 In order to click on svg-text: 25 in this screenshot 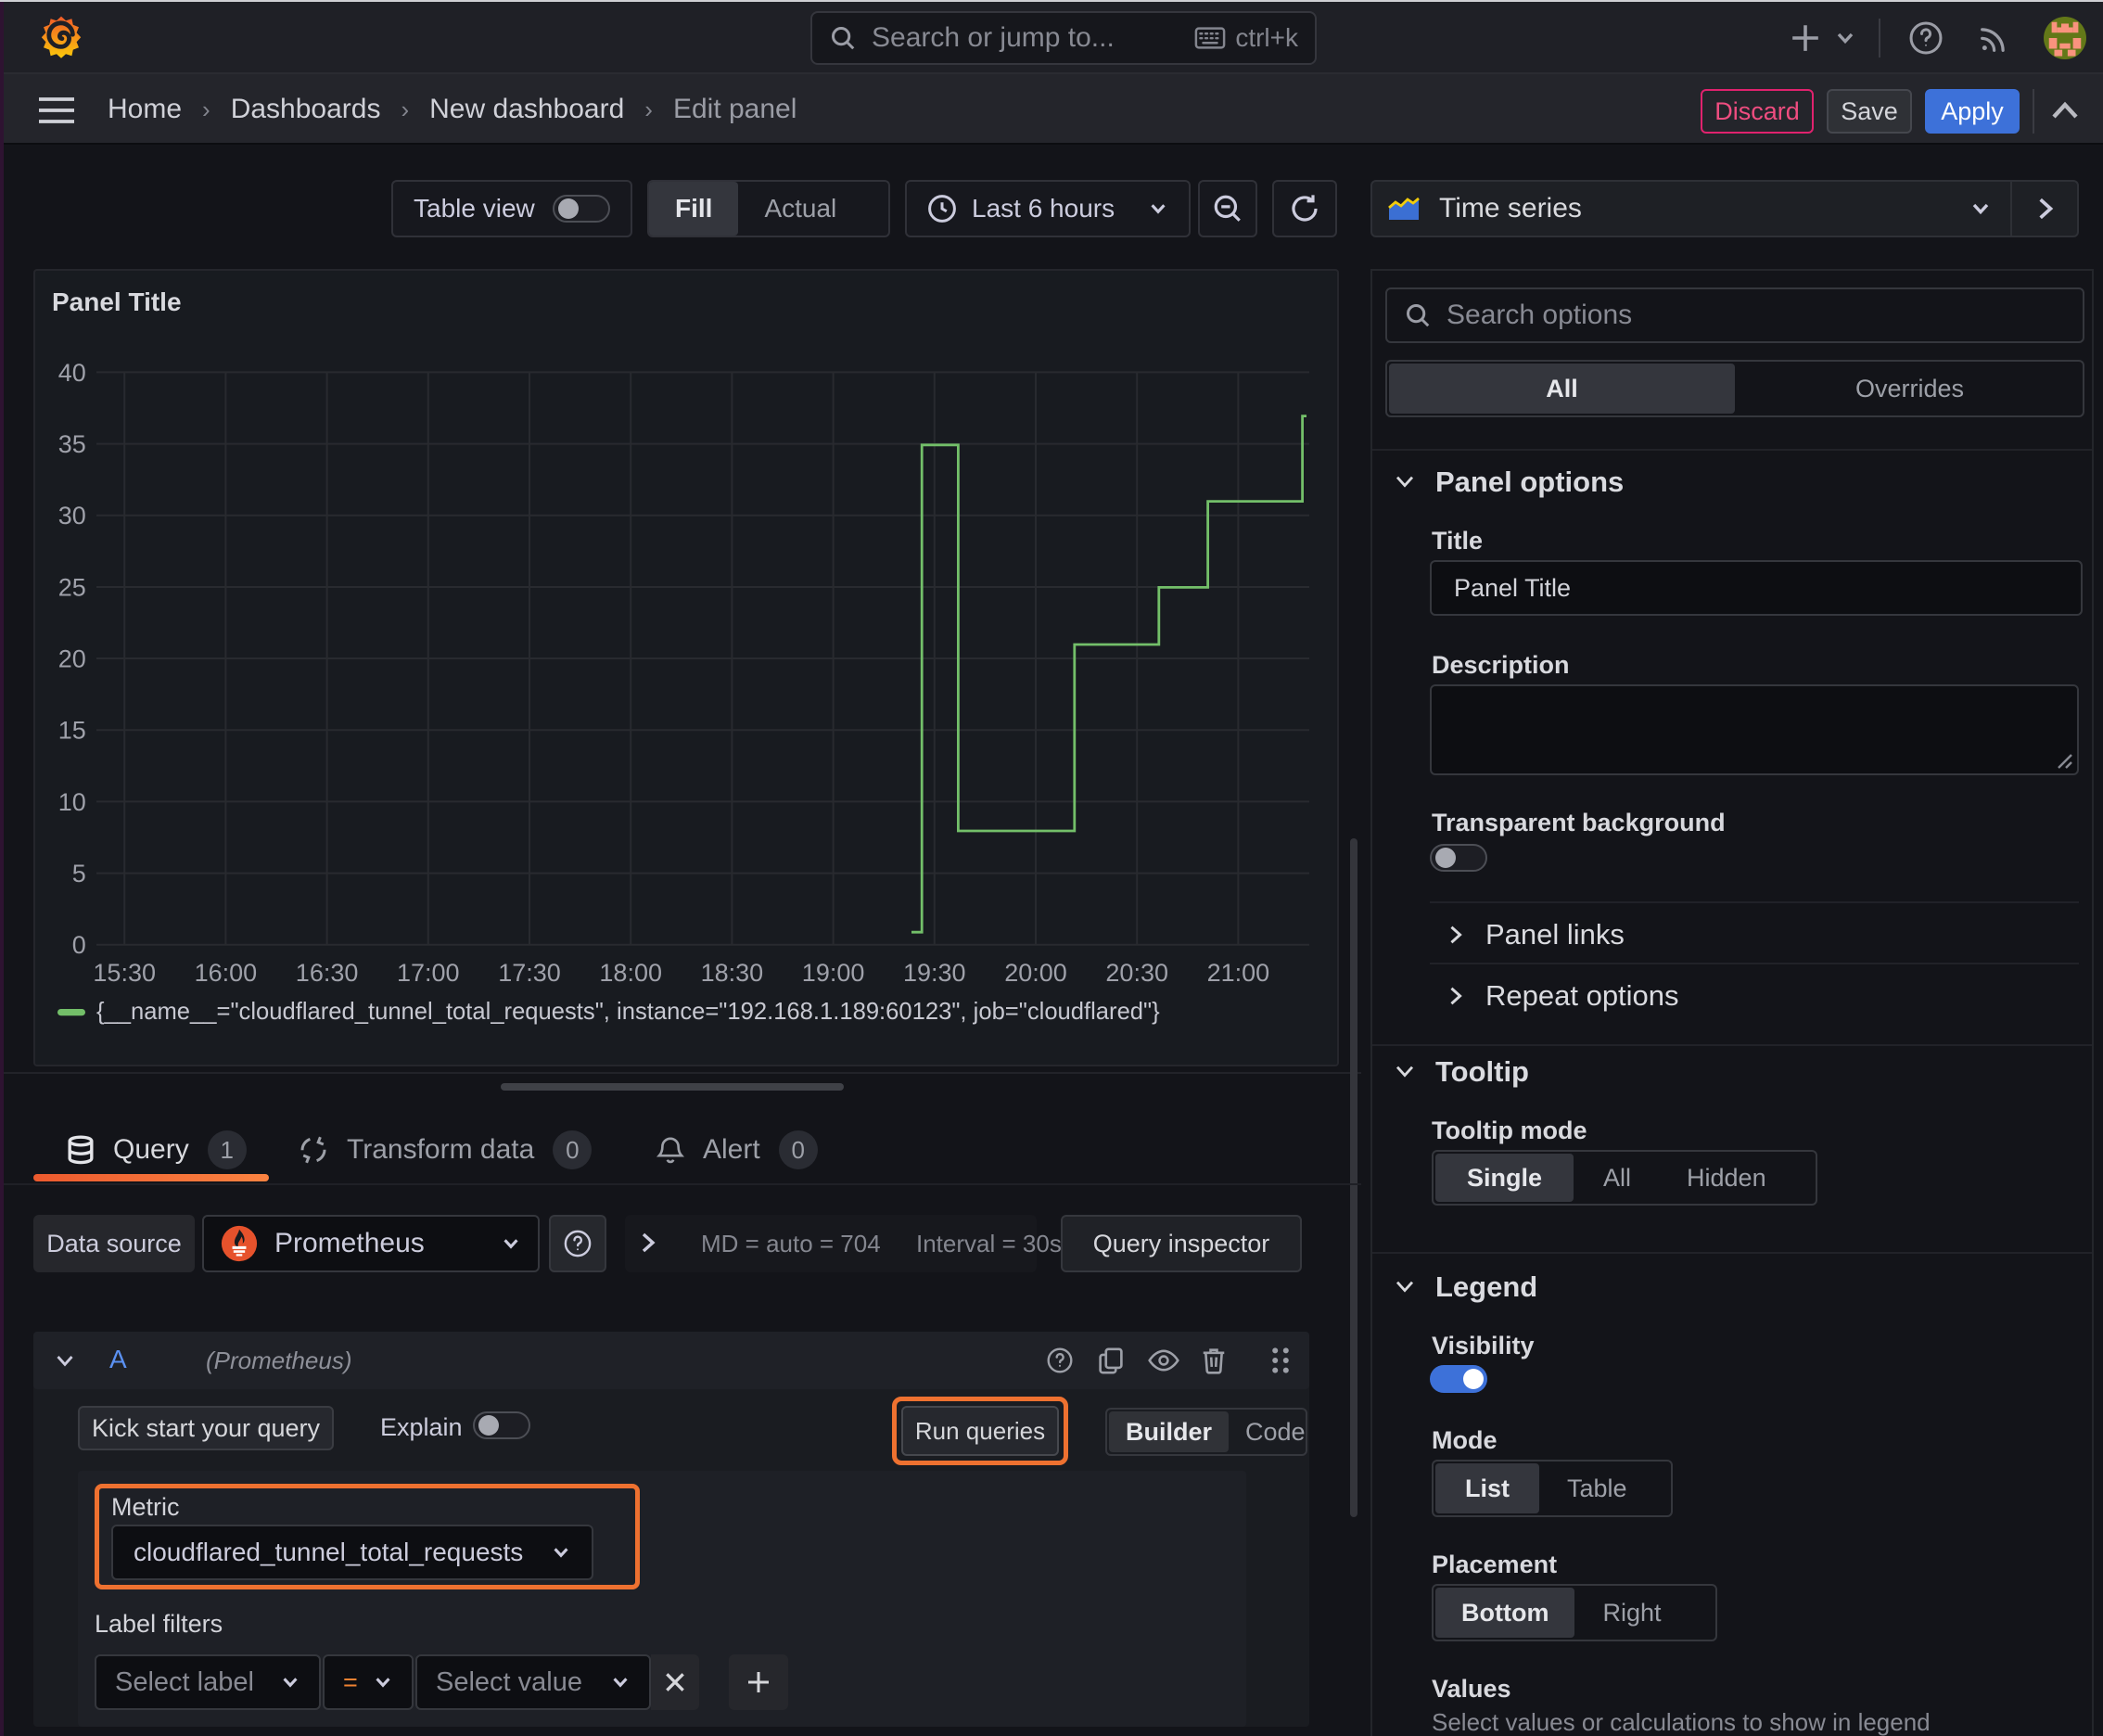, I will do `click(72, 587)`.